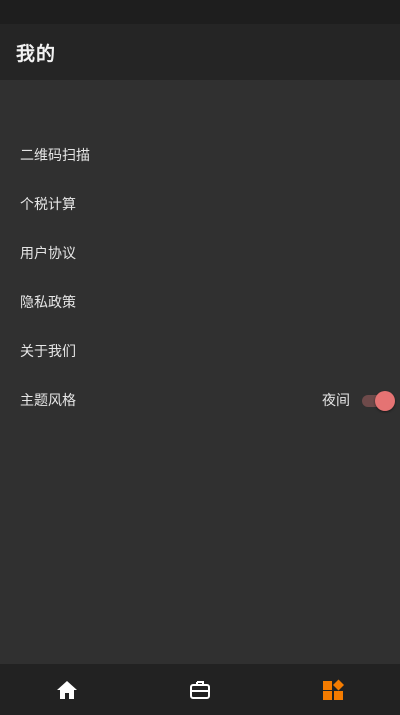 This screenshot has height=715, width=400. Describe the element at coordinates (48, 400) in the screenshot. I see `menu-item-label: 主题风格` at that location.